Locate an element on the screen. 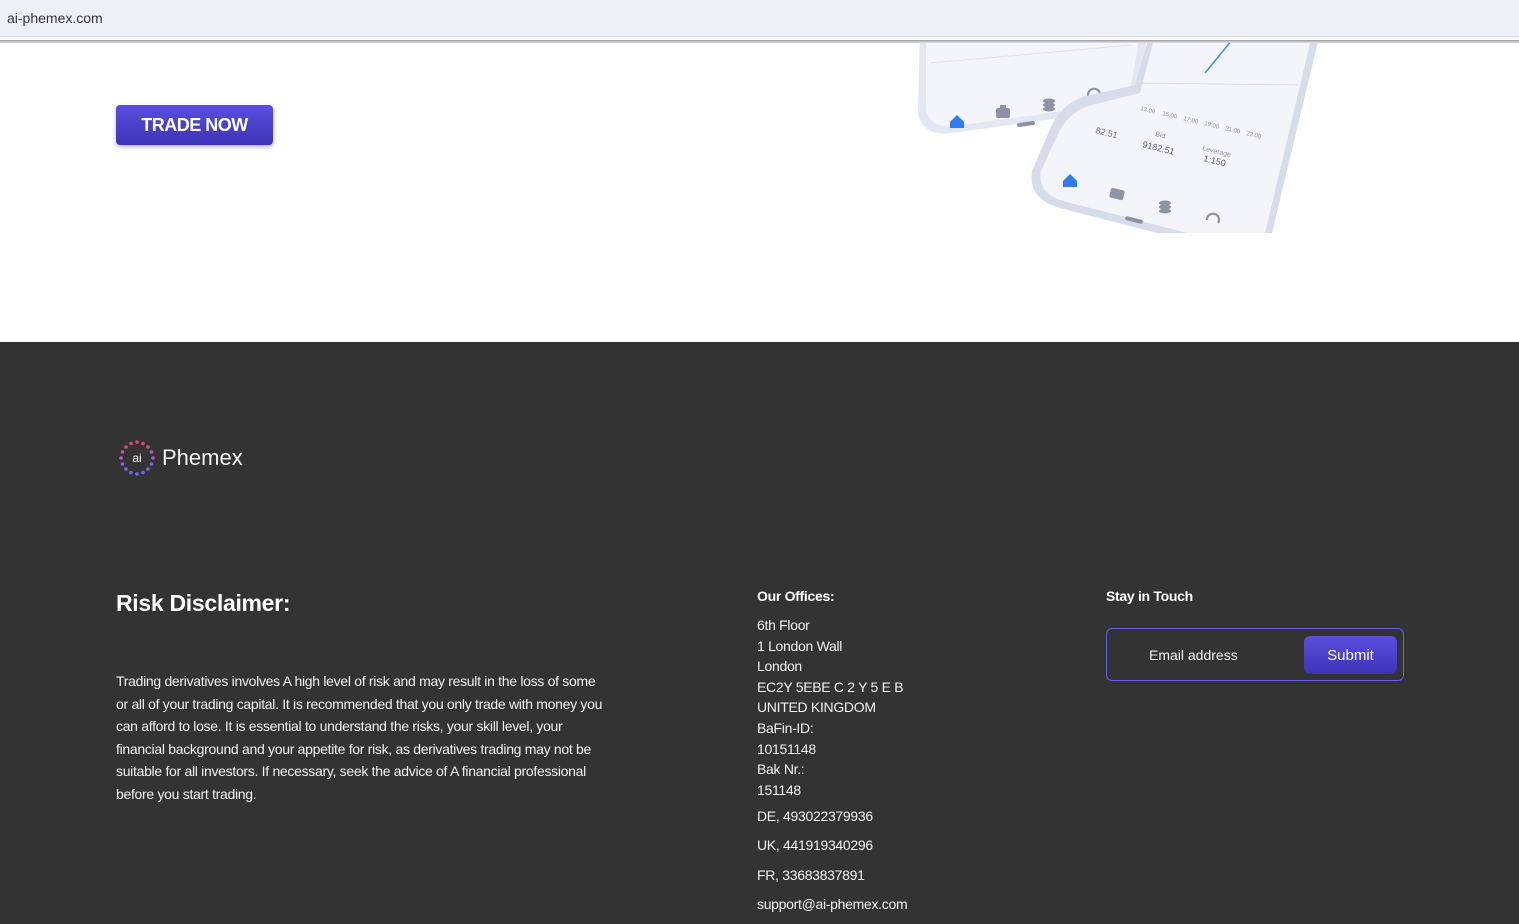 The width and height of the screenshot is (1519, 924). logo-dots-icon: ai is located at coordinates (137, 458).